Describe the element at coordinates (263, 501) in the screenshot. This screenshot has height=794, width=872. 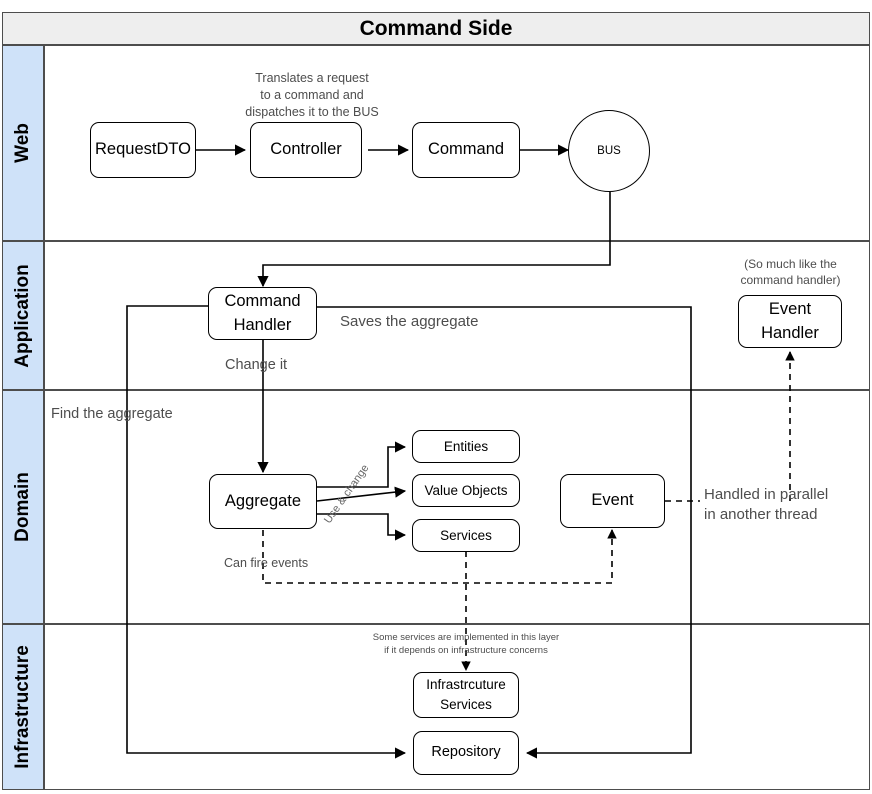
I see `node-aggregate: Aggregate` at that location.